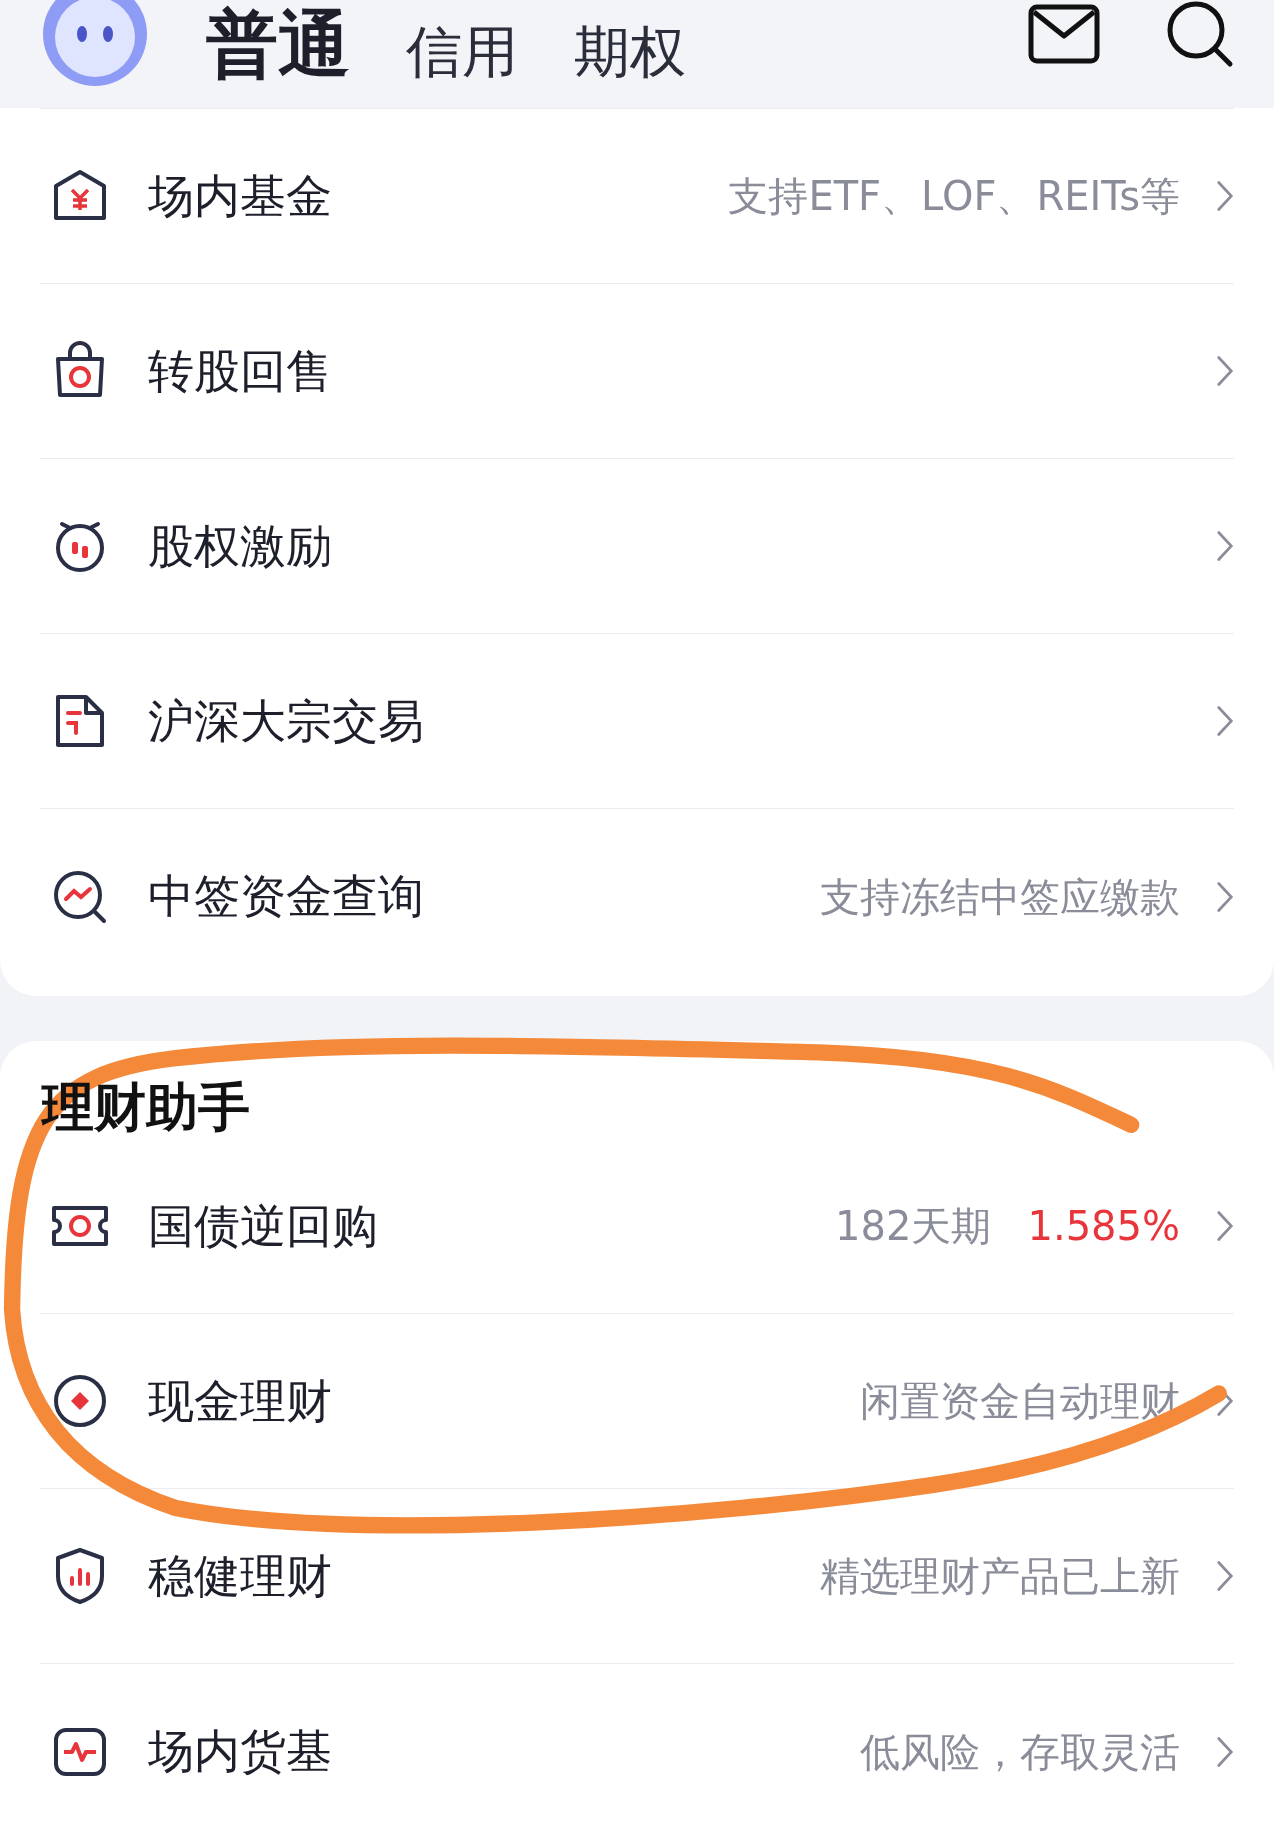  I want to click on menu-row: 稳健理财 精选理财产品已上新, so click(637, 1576).